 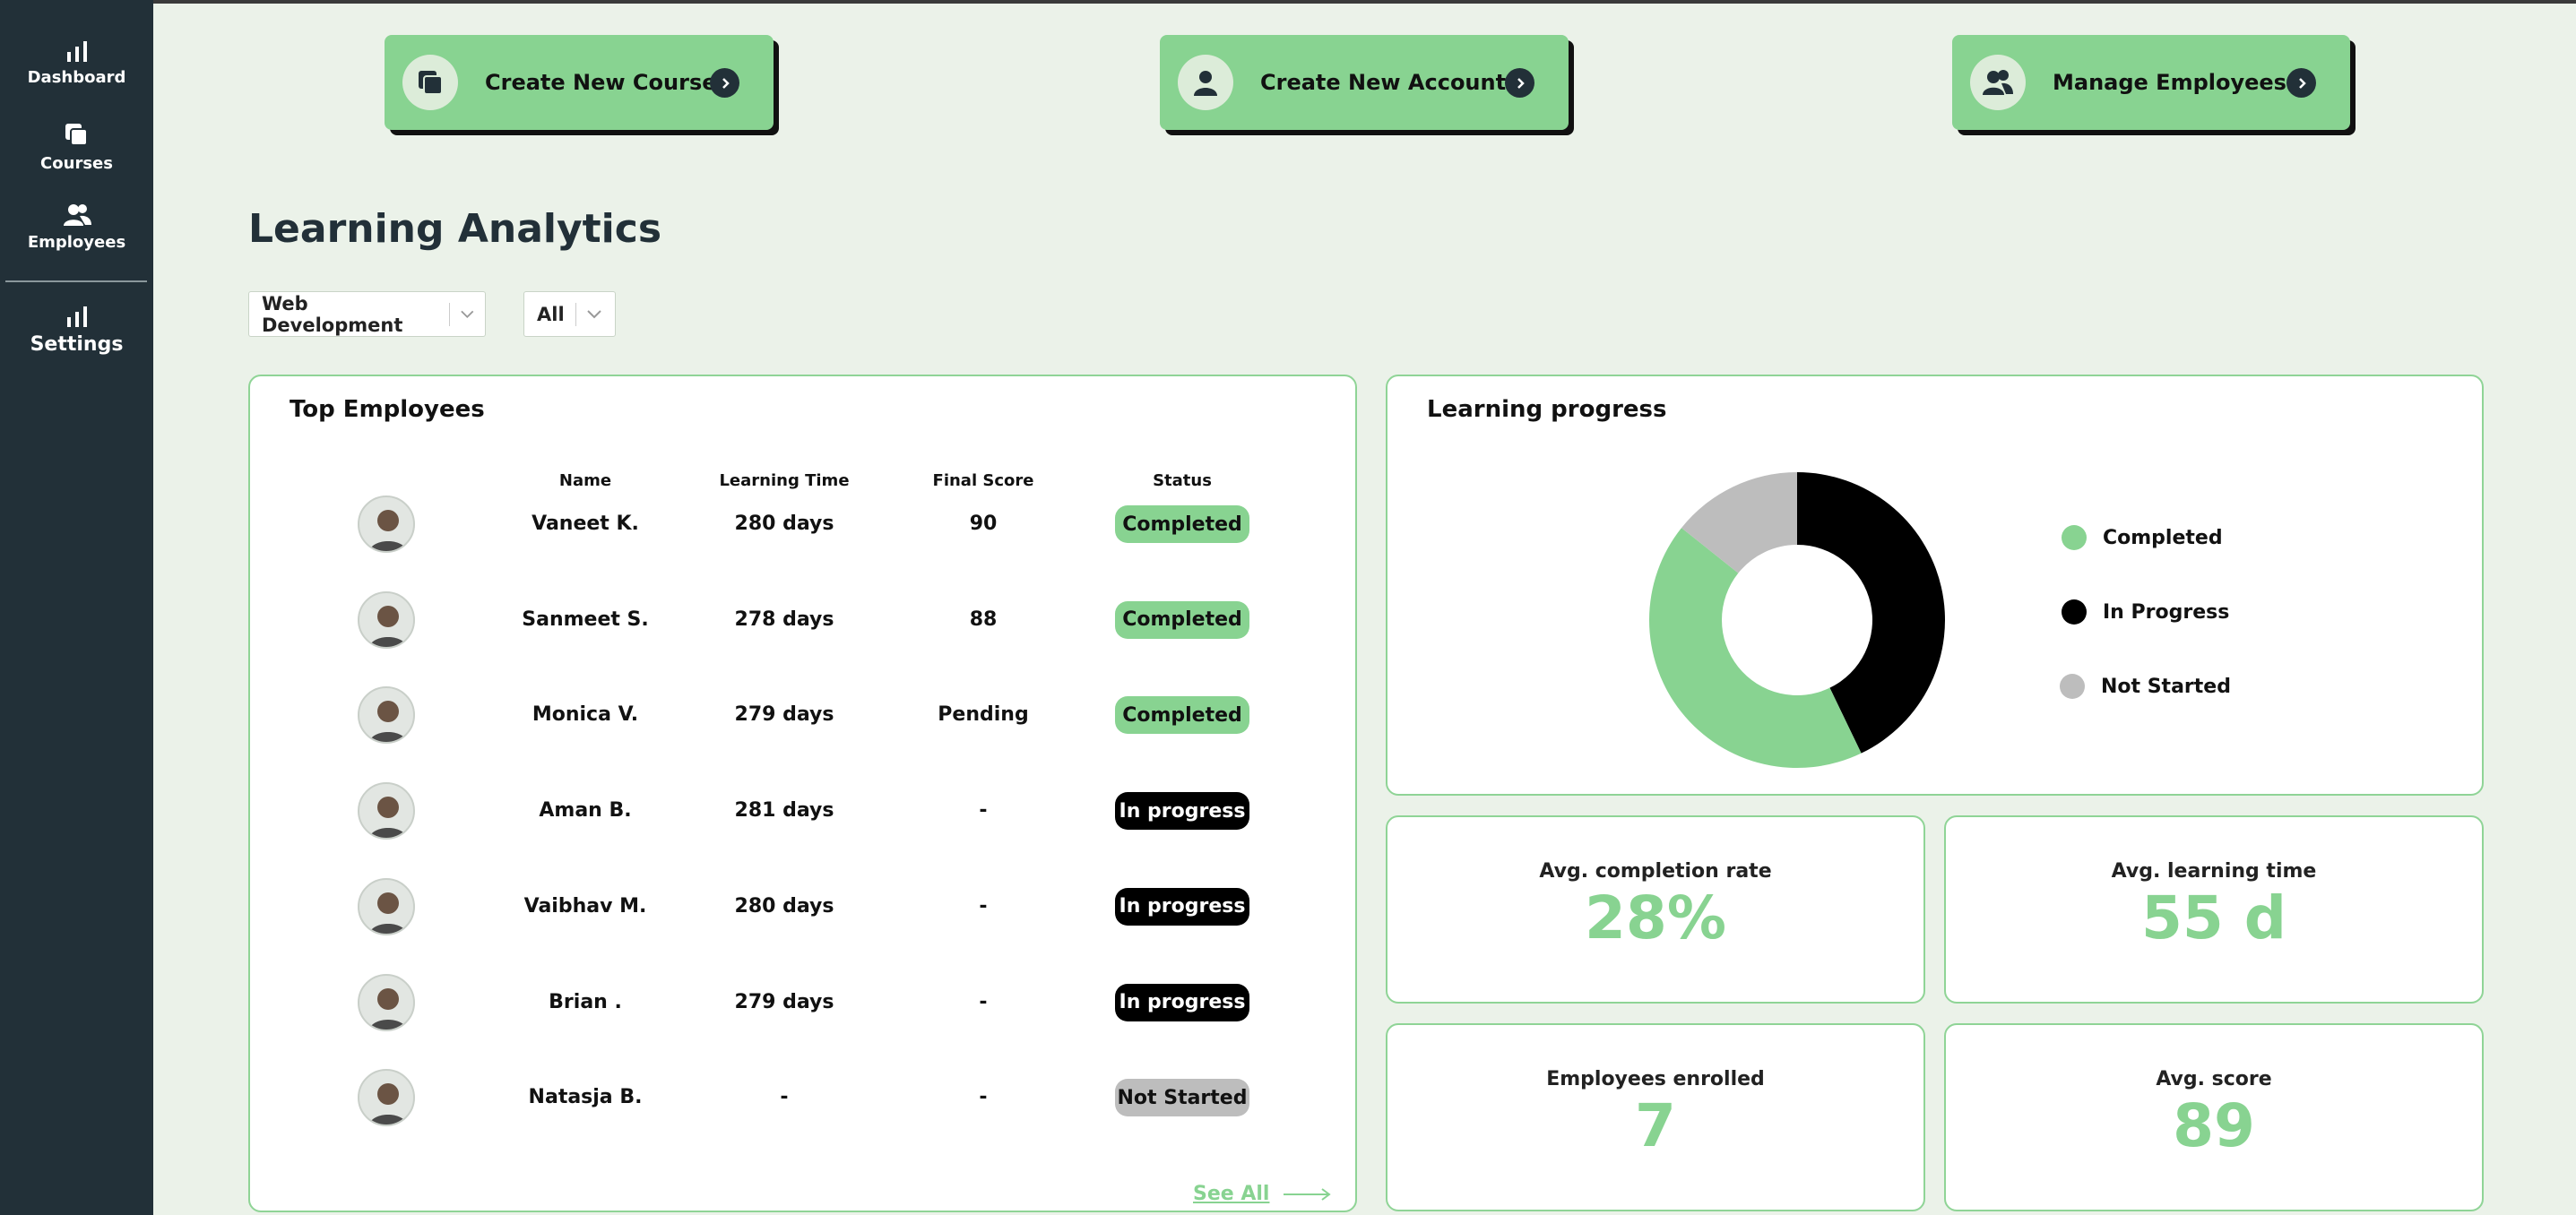 What do you see at coordinates (2169, 82) in the screenshot?
I see `action-label: Manage Employees` at bounding box center [2169, 82].